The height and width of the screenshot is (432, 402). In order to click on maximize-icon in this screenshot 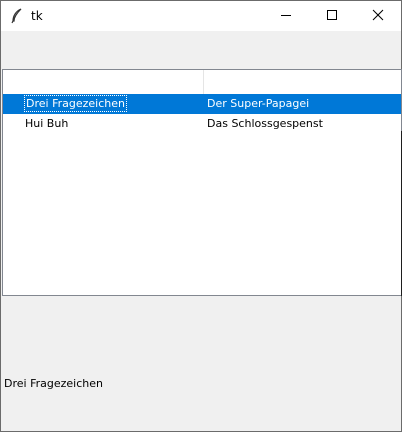, I will do `click(332, 16)`.